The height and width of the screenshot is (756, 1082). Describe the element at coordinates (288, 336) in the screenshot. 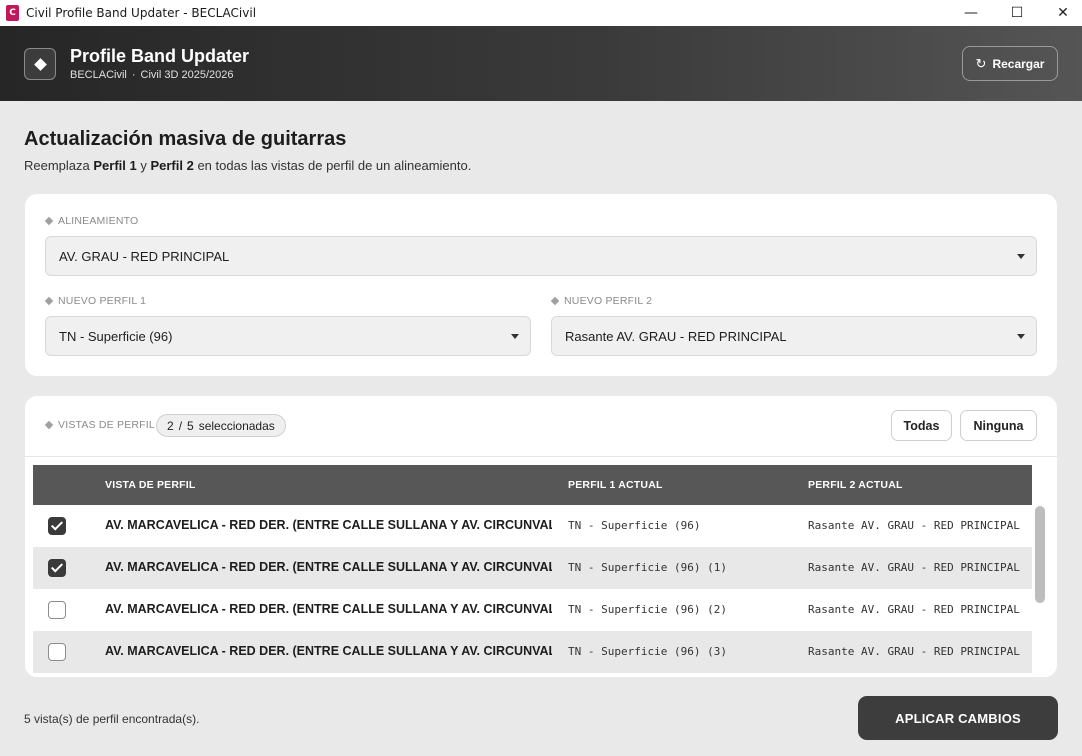

I see `profile1-select: TN - Superficie (96)` at that location.